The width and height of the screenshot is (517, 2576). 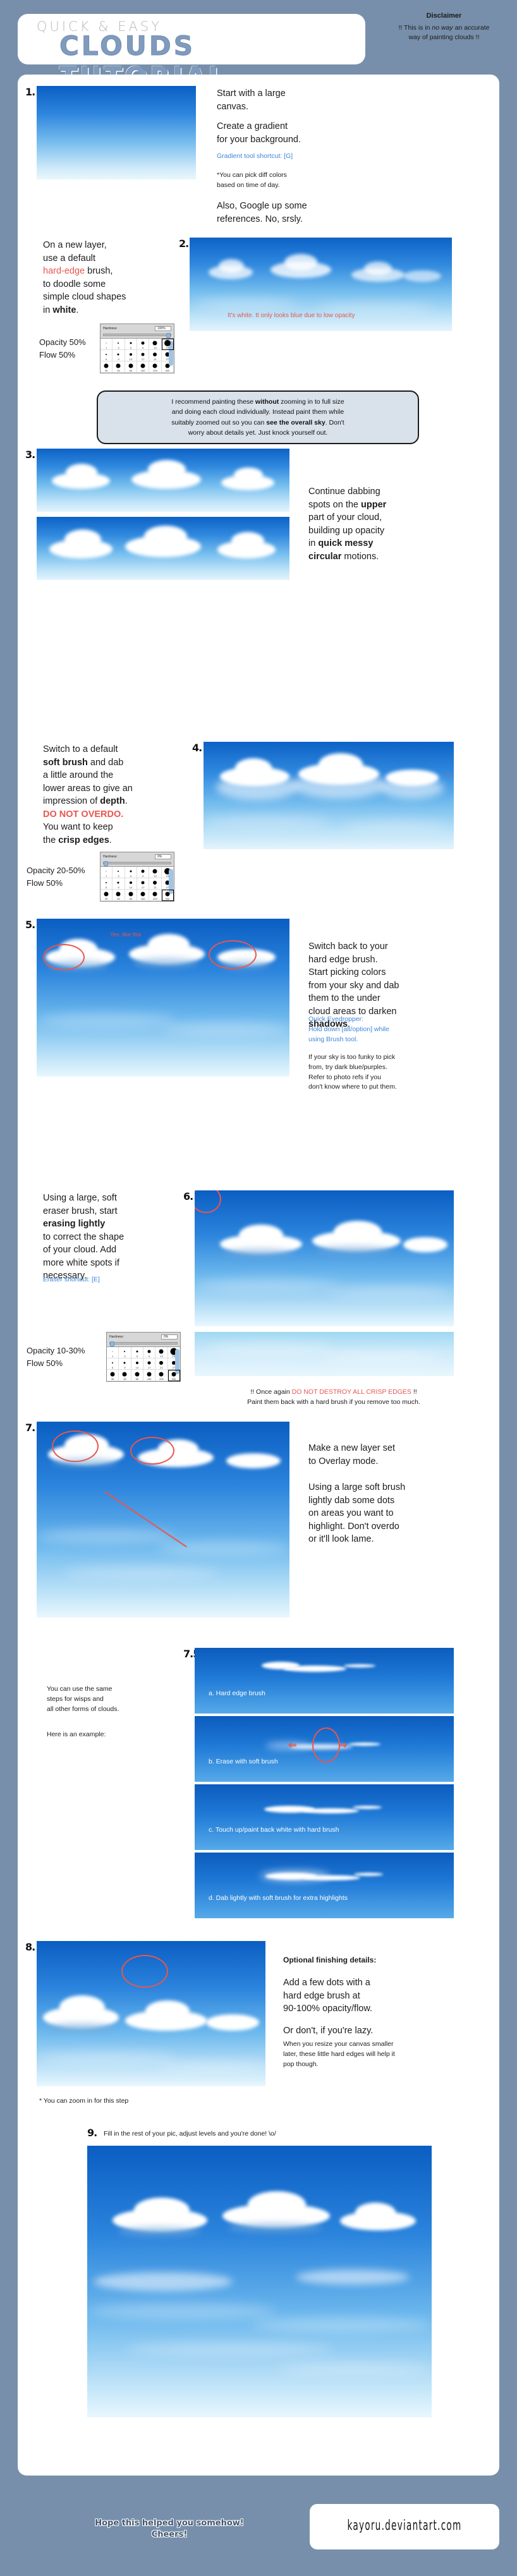 I want to click on step-9-number: 9., so click(x=92, y=2133).